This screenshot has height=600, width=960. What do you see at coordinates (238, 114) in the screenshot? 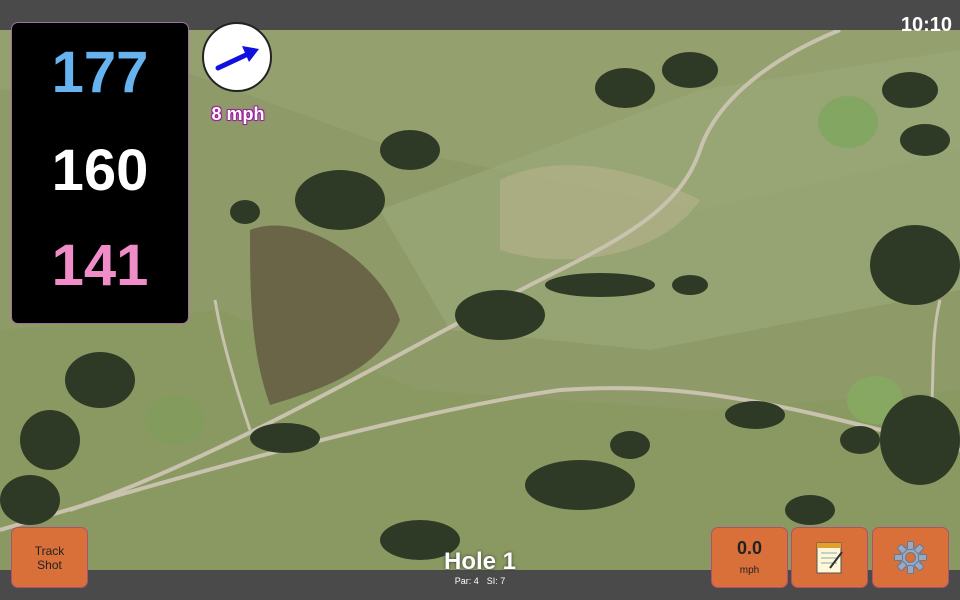
I see `wind-speed: 8 mph` at bounding box center [238, 114].